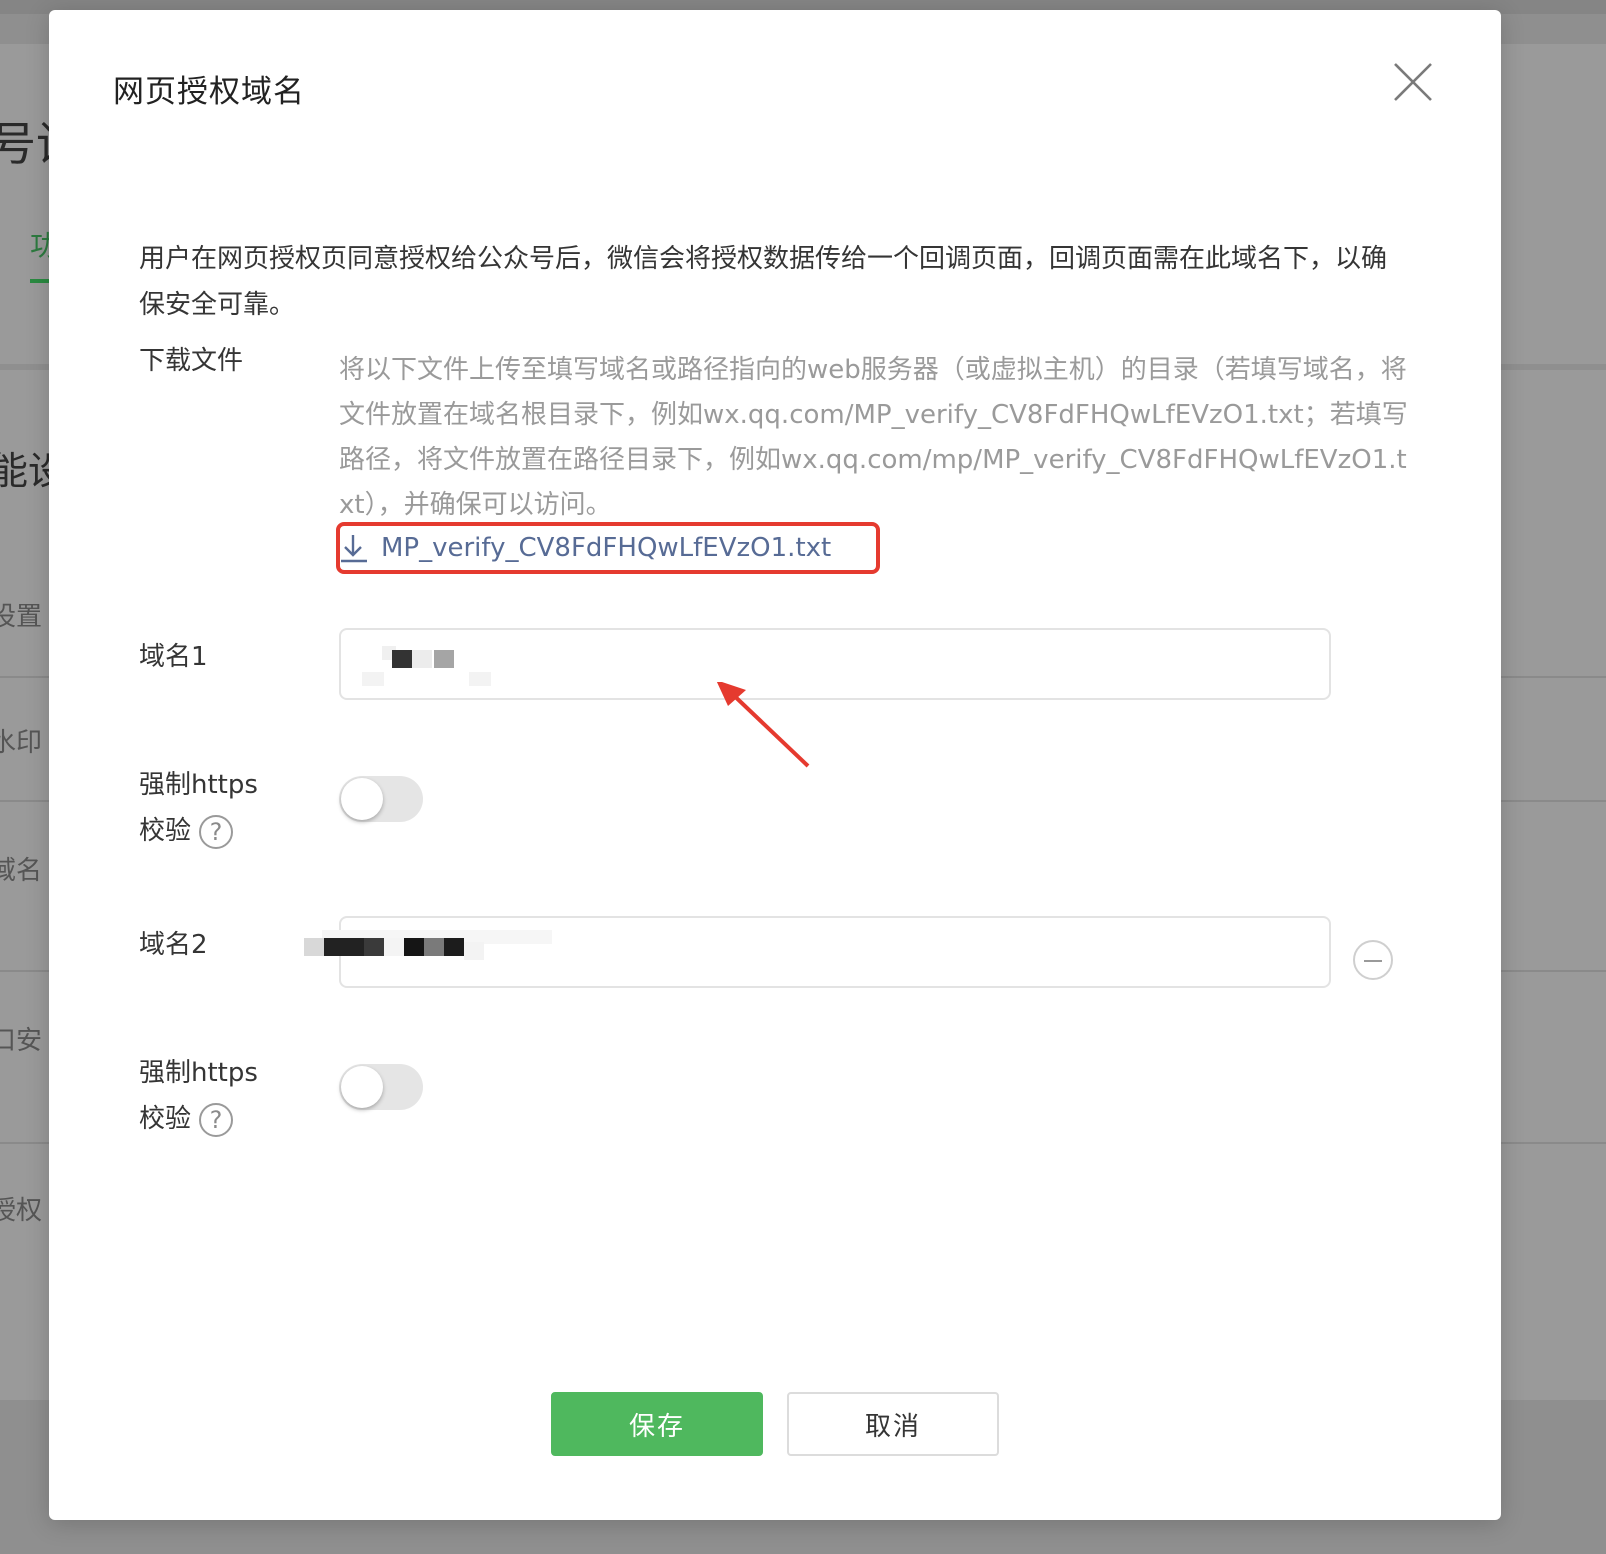 The image size is (1606, 1554). What do you see at coordinates (173, 657) in the screenshot?
I see `domain1-label: 域名1` at bounding box center [173, 657].